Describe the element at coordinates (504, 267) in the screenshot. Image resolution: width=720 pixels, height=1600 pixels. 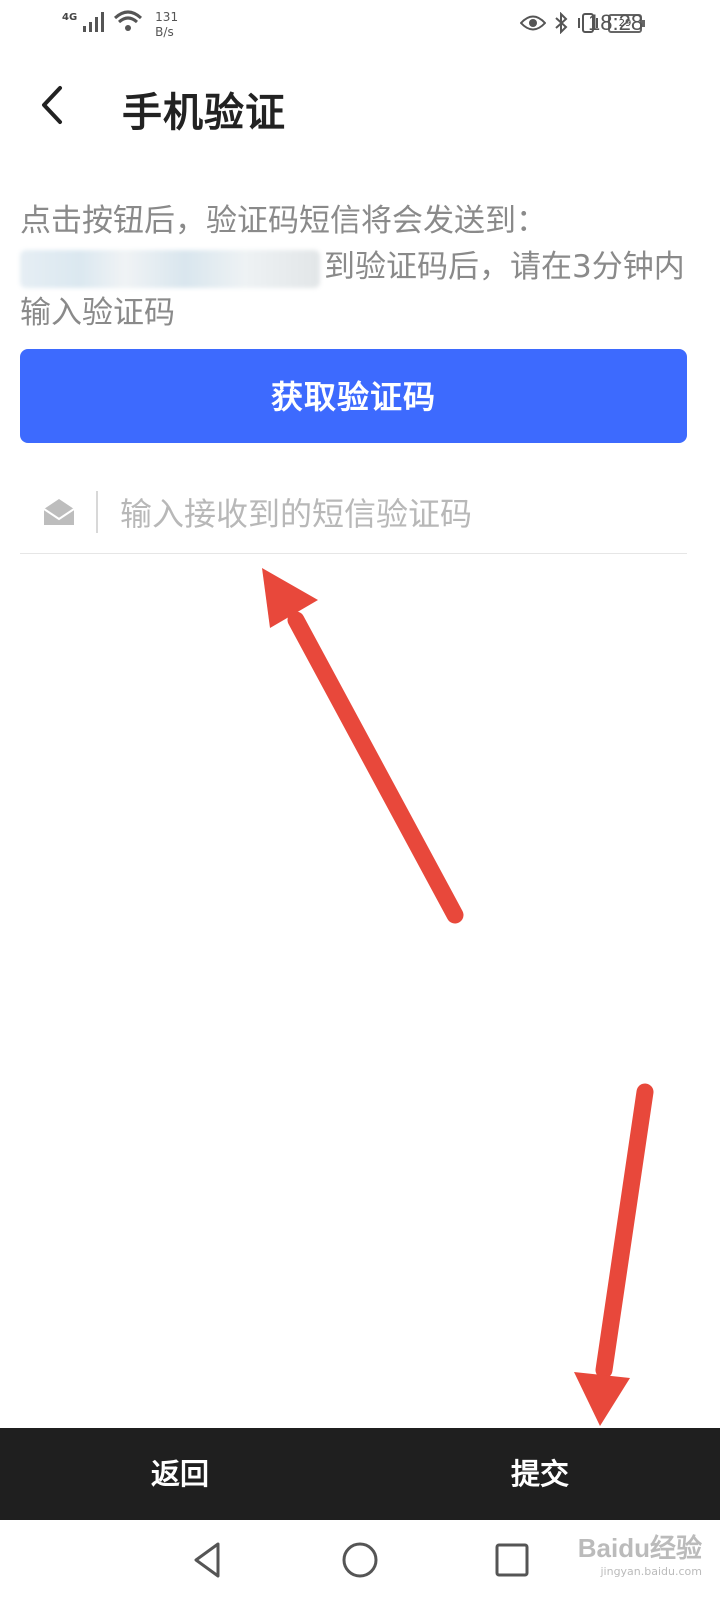
I see `description-line-2-text: 到验证码后，请在3分钟内` at that location.